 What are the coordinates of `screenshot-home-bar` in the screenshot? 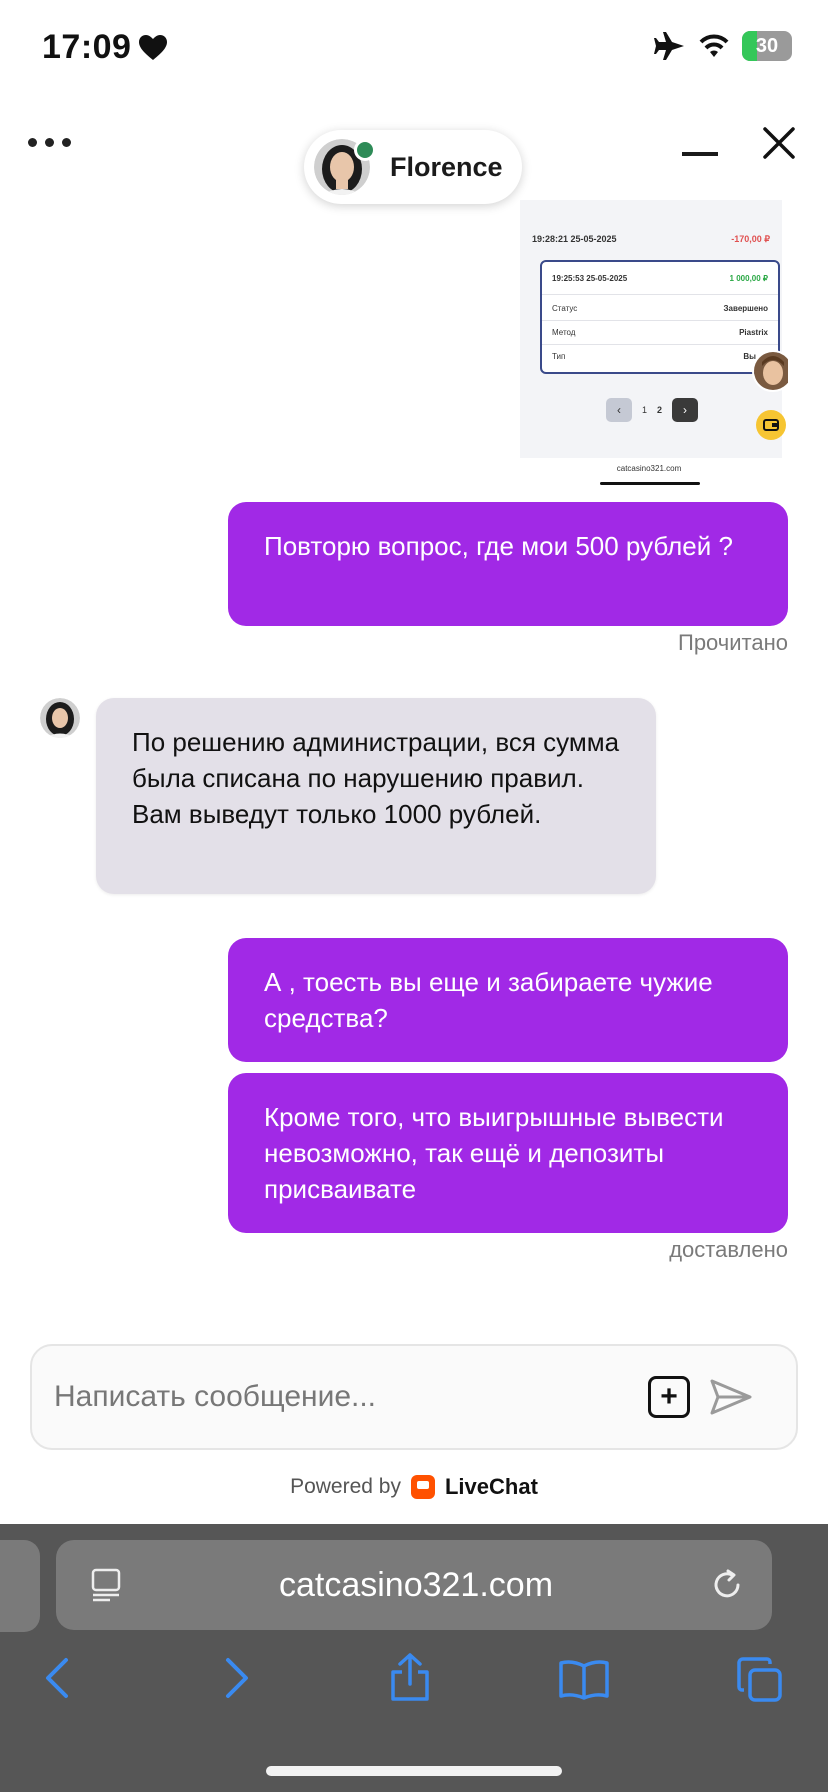 It's located at (650, 483).